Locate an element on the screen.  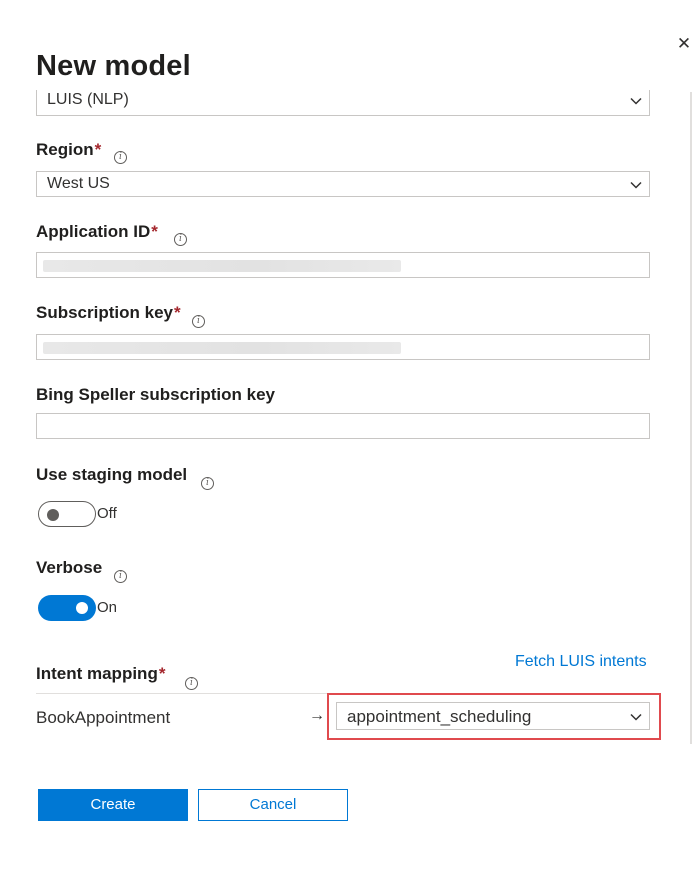
region-label-group: Region* is located at coordinates (68, 150).